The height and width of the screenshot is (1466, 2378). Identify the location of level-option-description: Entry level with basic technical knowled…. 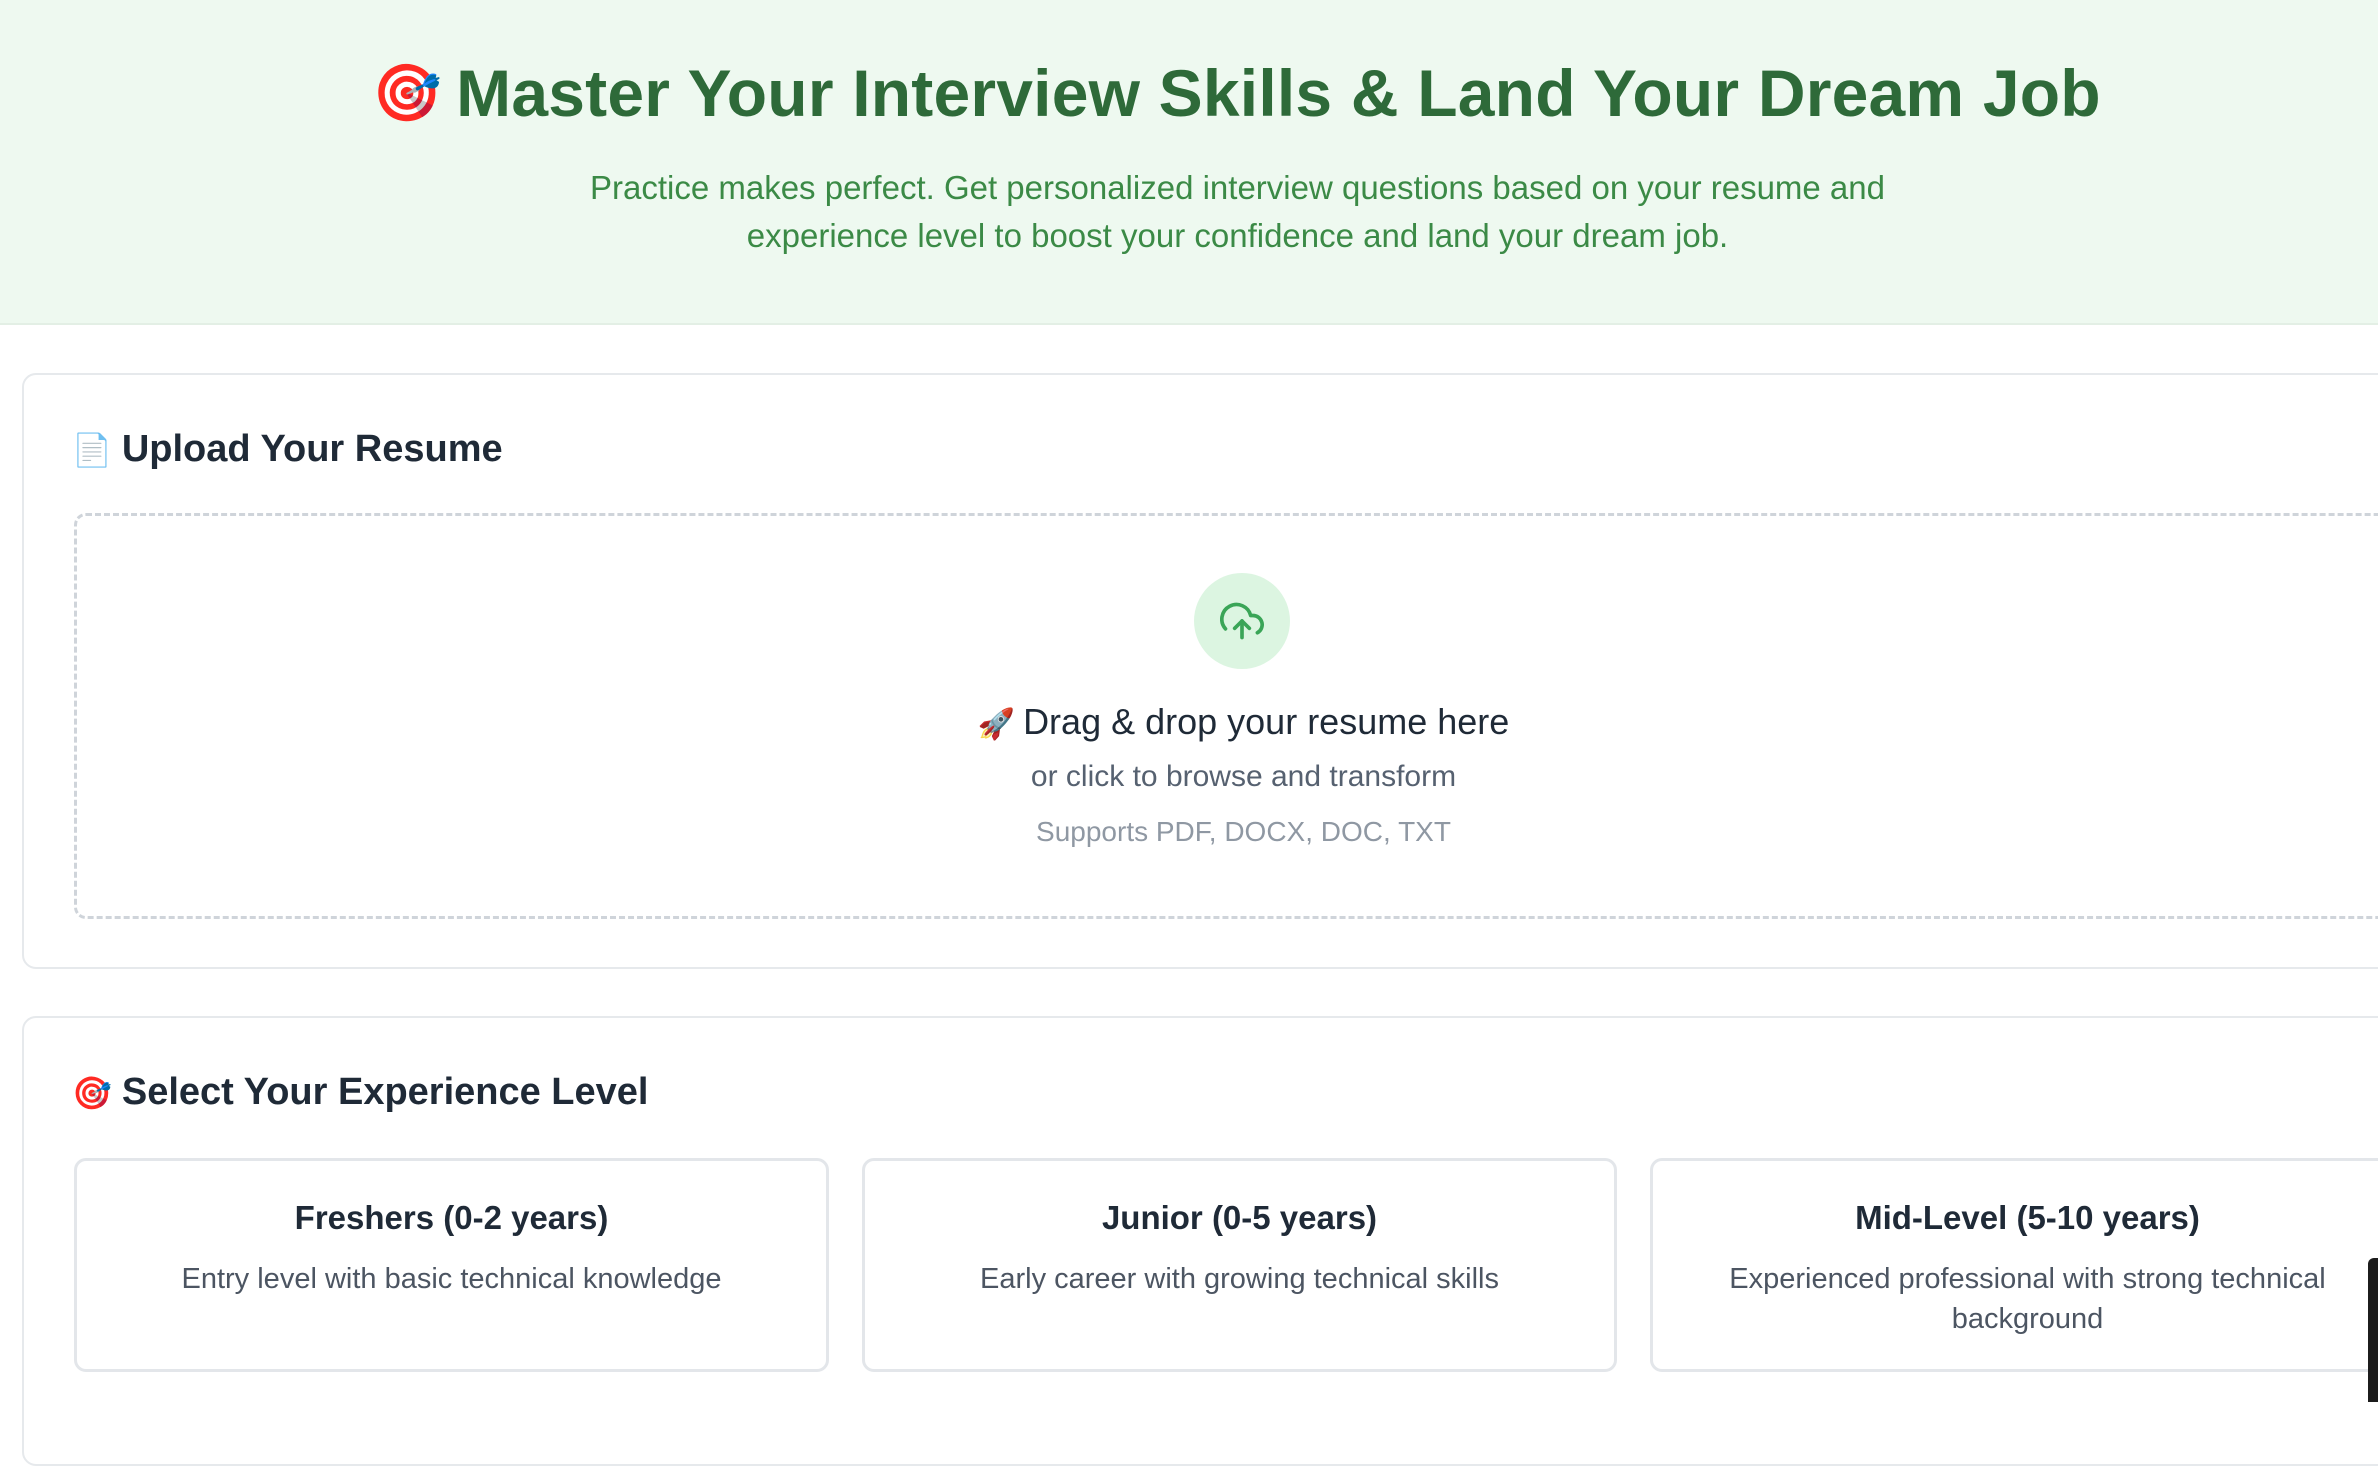
(451, 1279).